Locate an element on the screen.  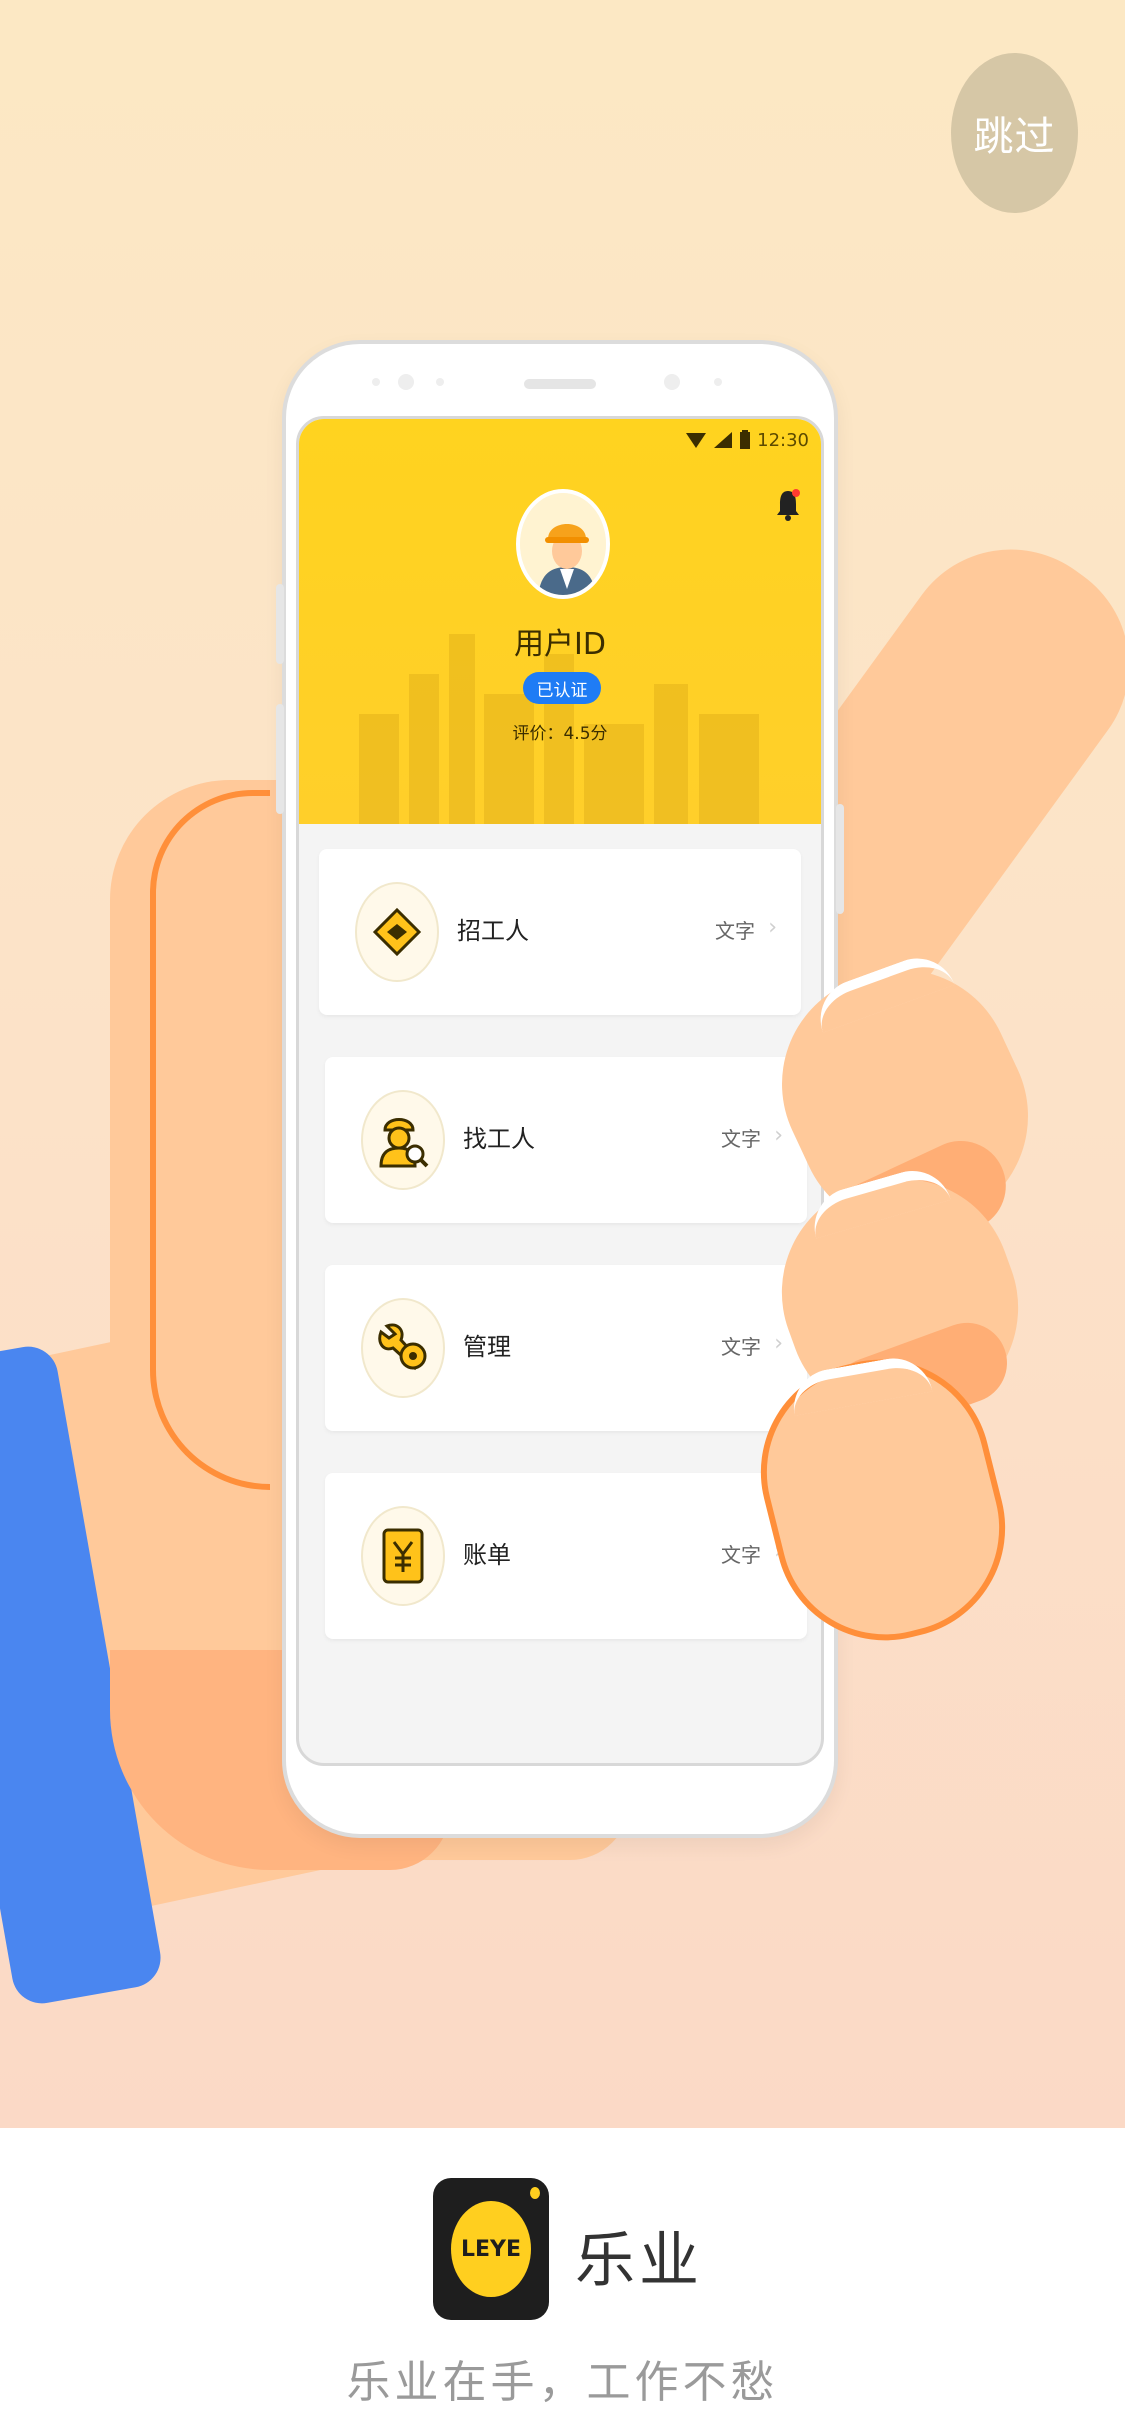
app-logo: LEYE is located at coordinates (491, 2249).